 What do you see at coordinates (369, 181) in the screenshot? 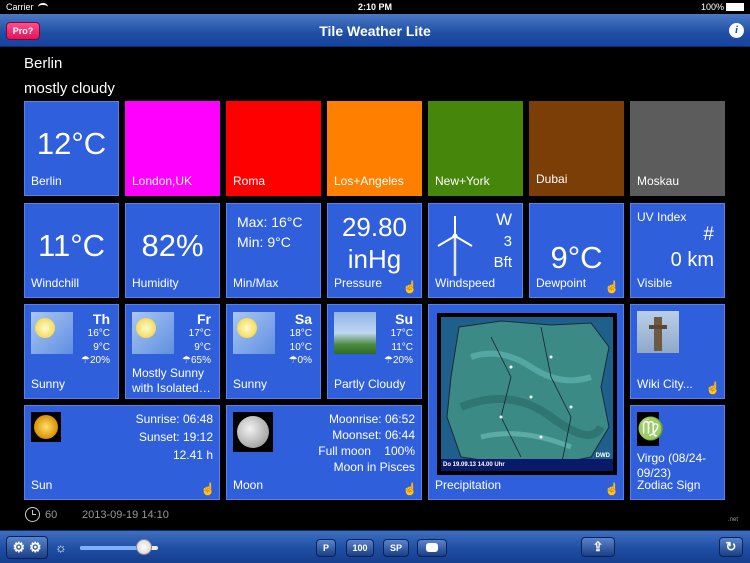
I see `city-tile-label: Los+Angeles` at bounding box center [369, 181].